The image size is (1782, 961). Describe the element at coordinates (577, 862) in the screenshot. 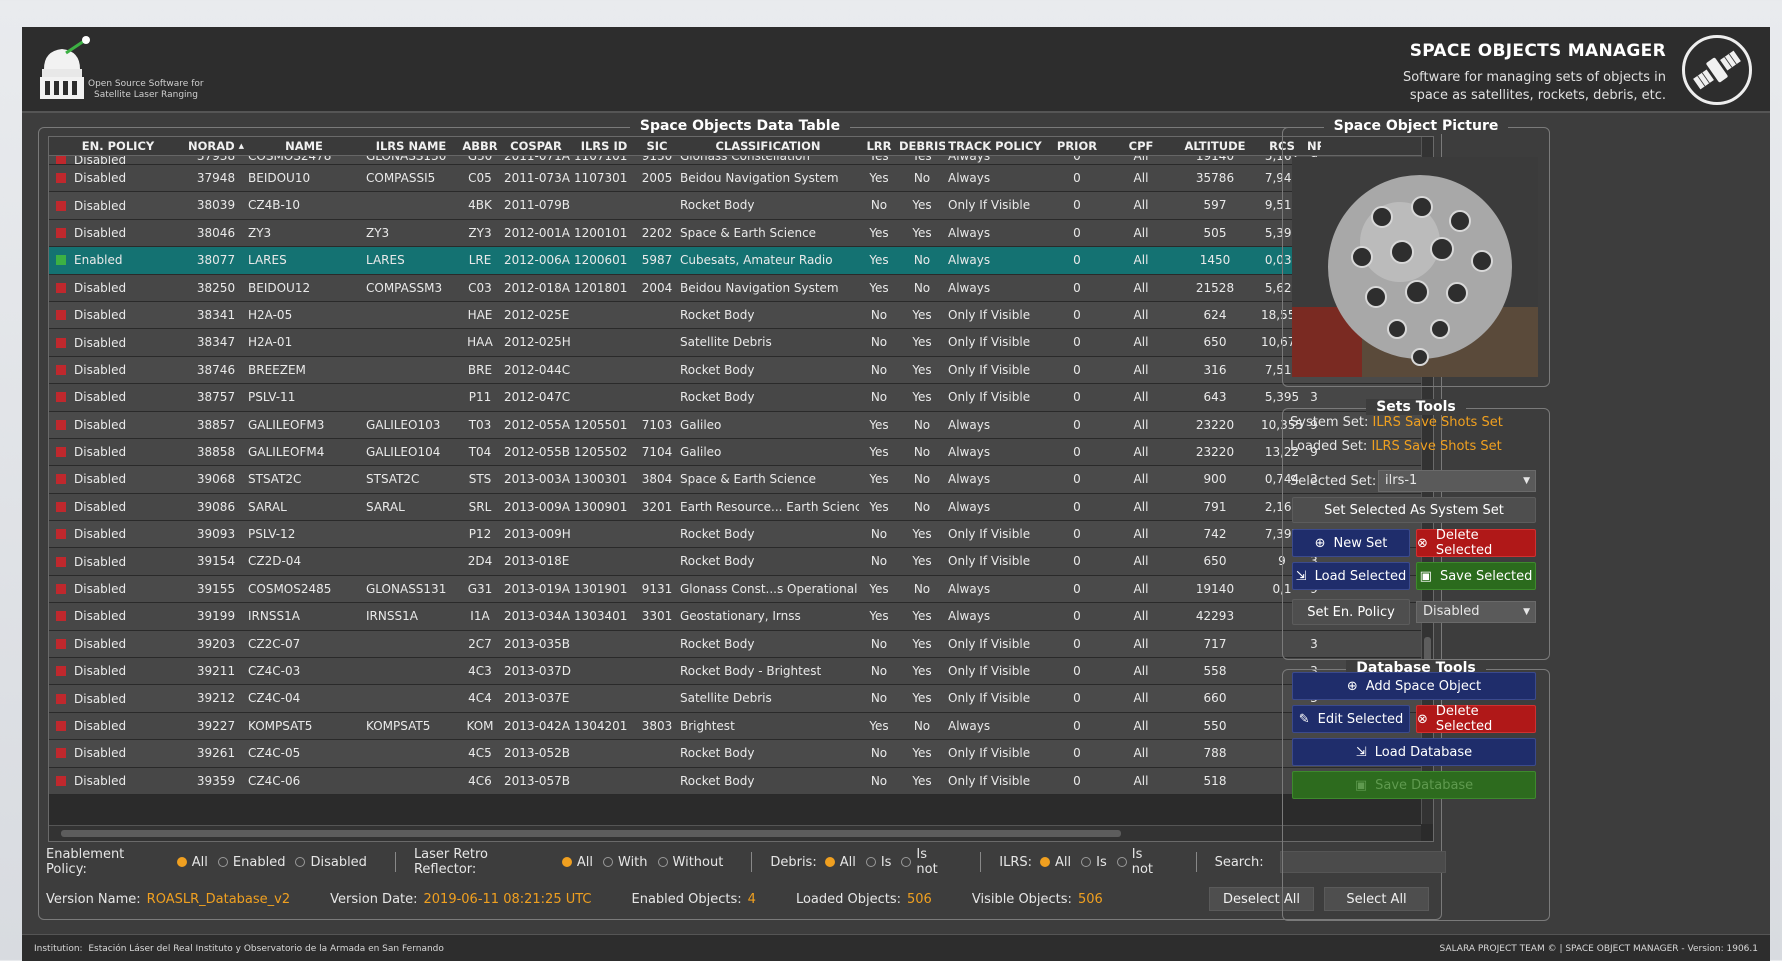

I see `lrr-radio-all: All` at that location.